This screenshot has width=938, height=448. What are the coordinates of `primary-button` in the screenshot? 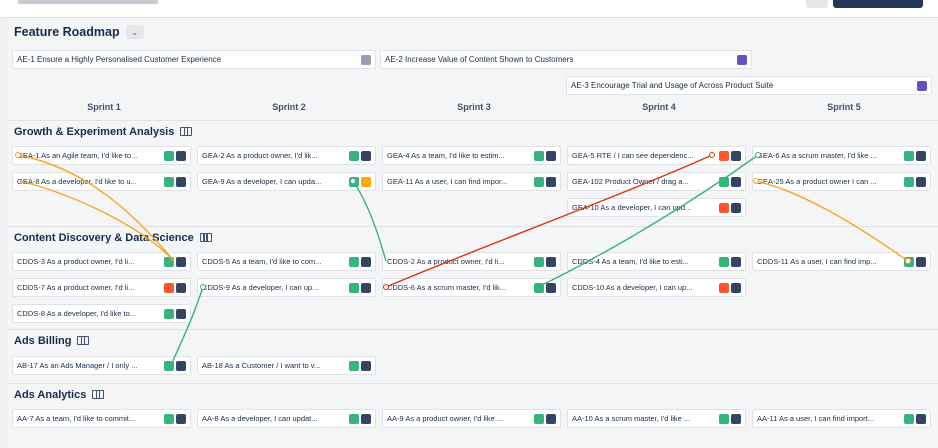 It's located at (878, 4).